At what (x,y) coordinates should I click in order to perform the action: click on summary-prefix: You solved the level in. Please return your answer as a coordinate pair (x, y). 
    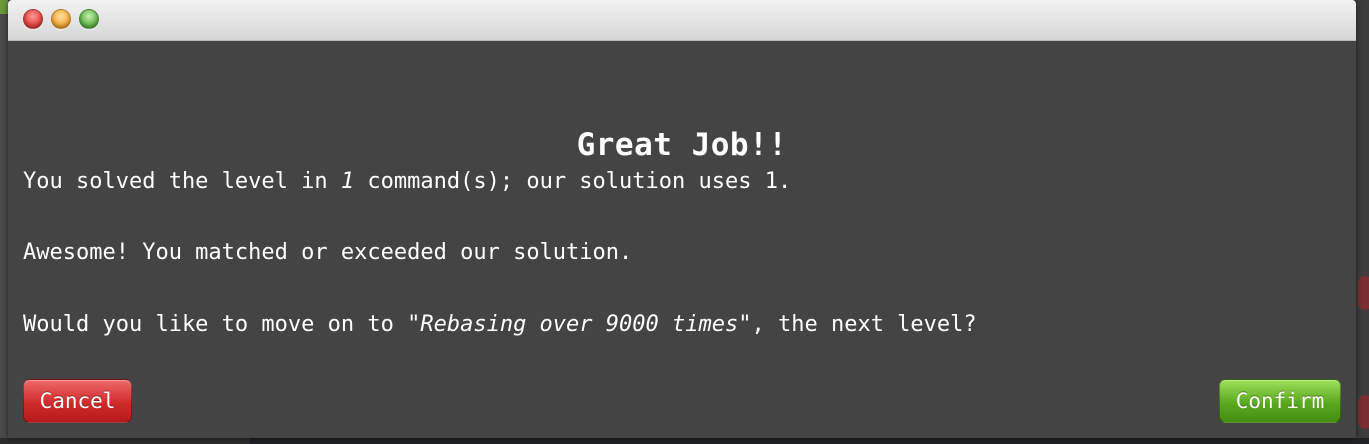
    Looking at the image, I should click on (182, 181).